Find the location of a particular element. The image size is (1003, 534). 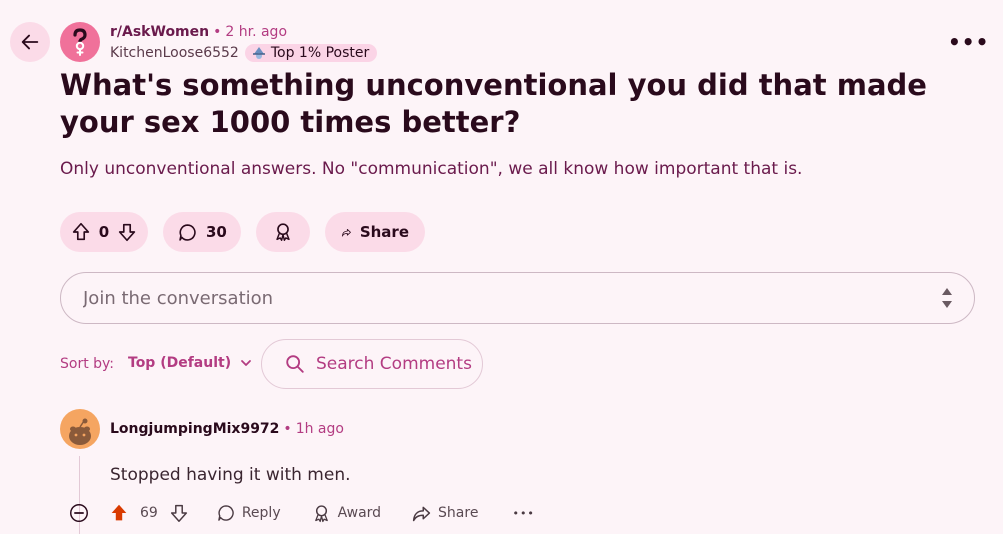

post-author-line: KitchenLoose6552 Top 1% Poster is located at coordinates (244, 53).